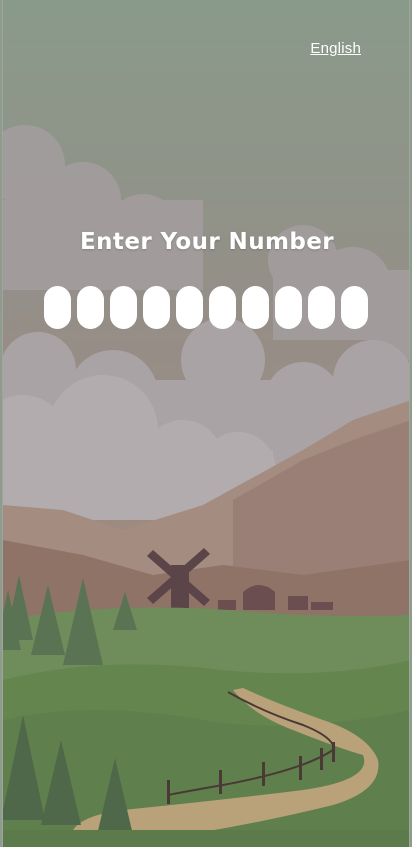 The width and height of the screenshot is (412, 847). I want to click on phone-number-digit-inputs, so click(206, 307).